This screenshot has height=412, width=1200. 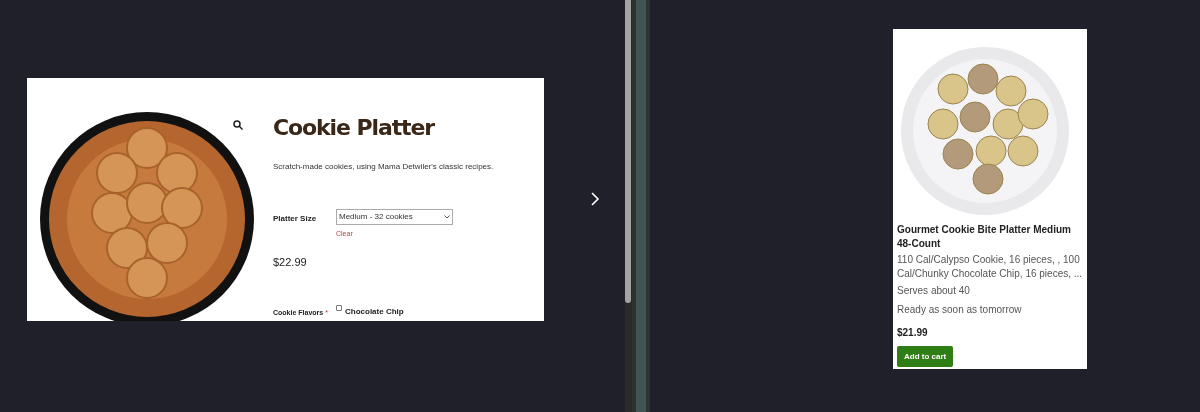 What do you see at coordinates (295, 219) in the screenshot?
I see `option-label: Platter Size` at bounding box center [295, 219].